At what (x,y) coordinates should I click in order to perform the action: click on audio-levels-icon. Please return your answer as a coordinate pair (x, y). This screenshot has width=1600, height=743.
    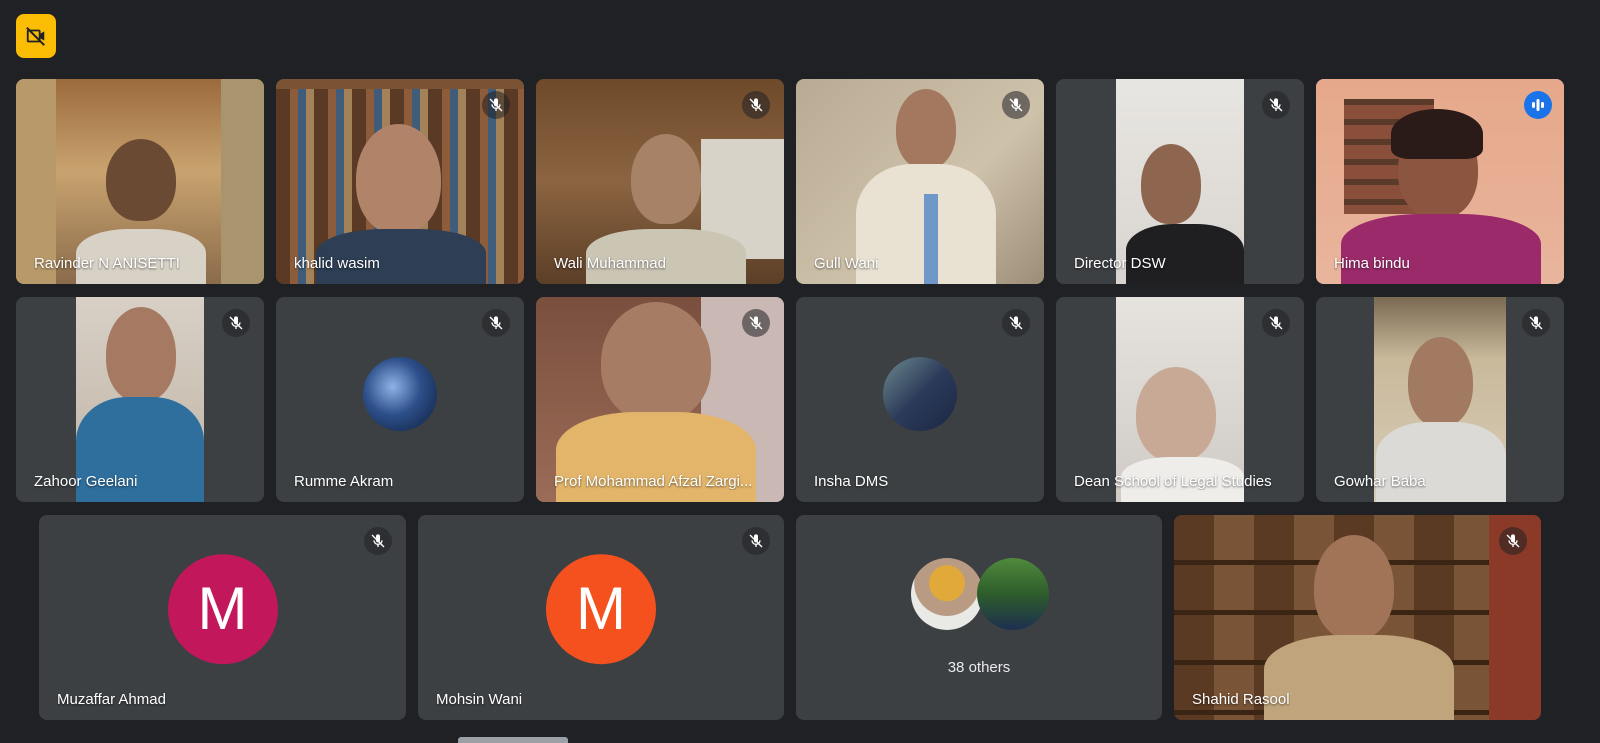
    Looking at the image, I should click on (1538, 105).